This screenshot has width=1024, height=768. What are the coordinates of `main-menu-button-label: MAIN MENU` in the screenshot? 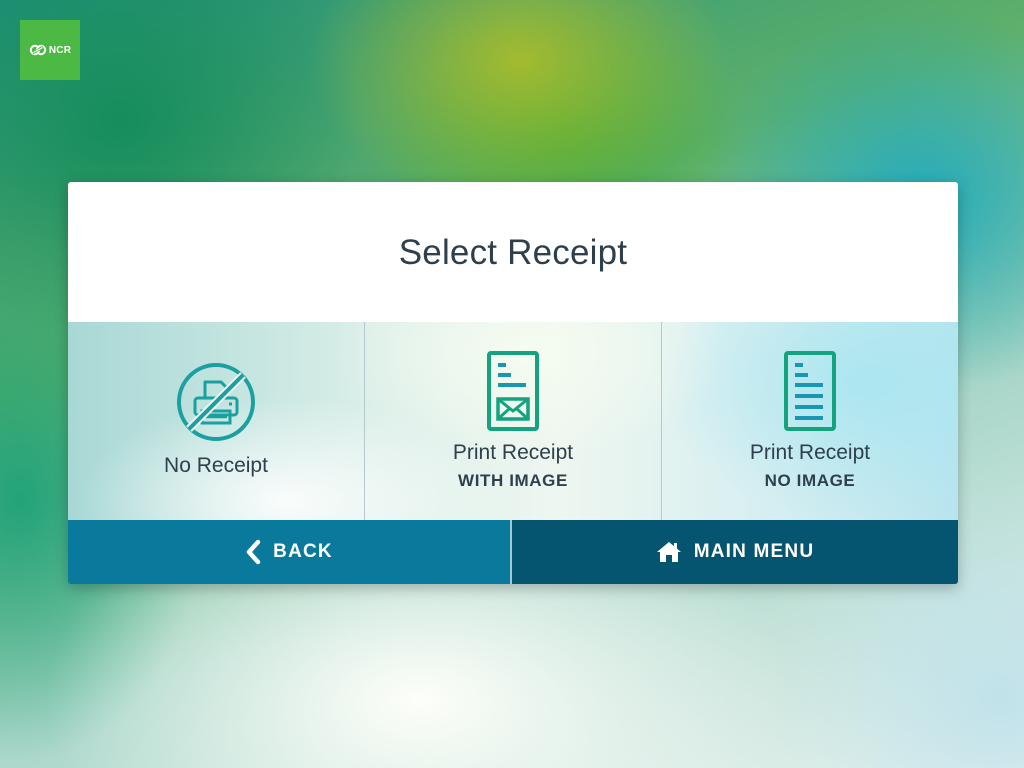 It's located at (754, 551).